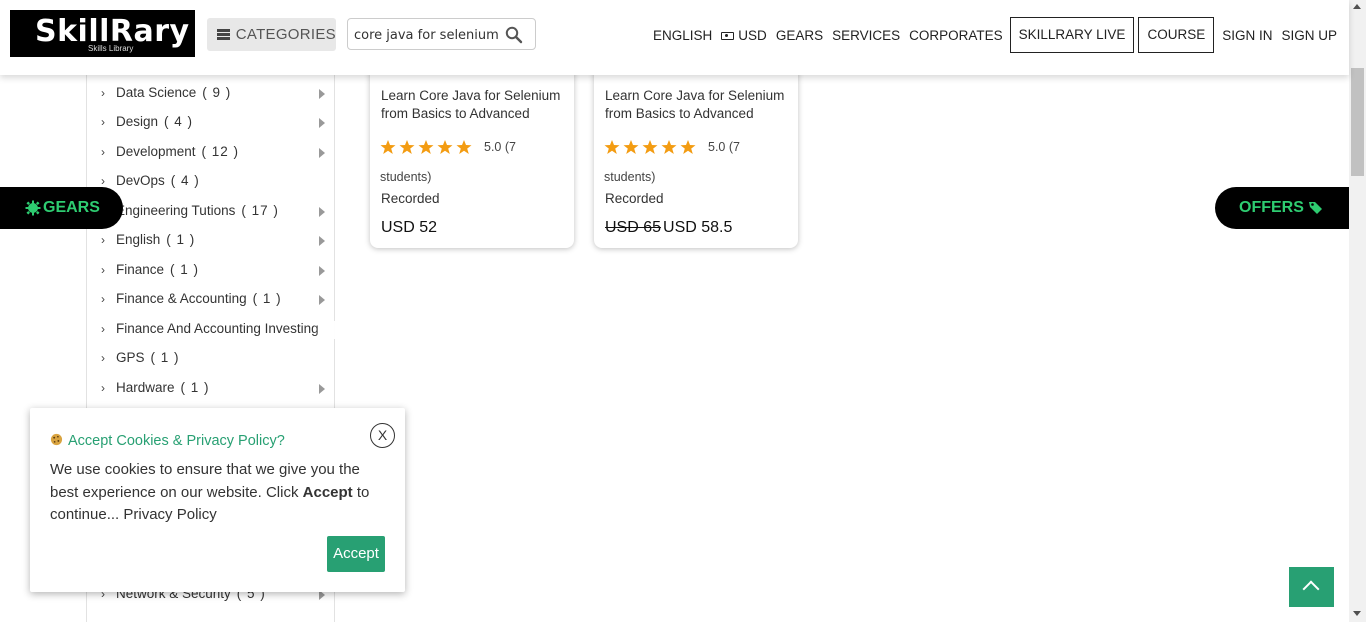  What do you see at coordinates (500, 147) in the screenshot?
I see `rating-text: 5.0 (7` at bounding box center [500, 147].